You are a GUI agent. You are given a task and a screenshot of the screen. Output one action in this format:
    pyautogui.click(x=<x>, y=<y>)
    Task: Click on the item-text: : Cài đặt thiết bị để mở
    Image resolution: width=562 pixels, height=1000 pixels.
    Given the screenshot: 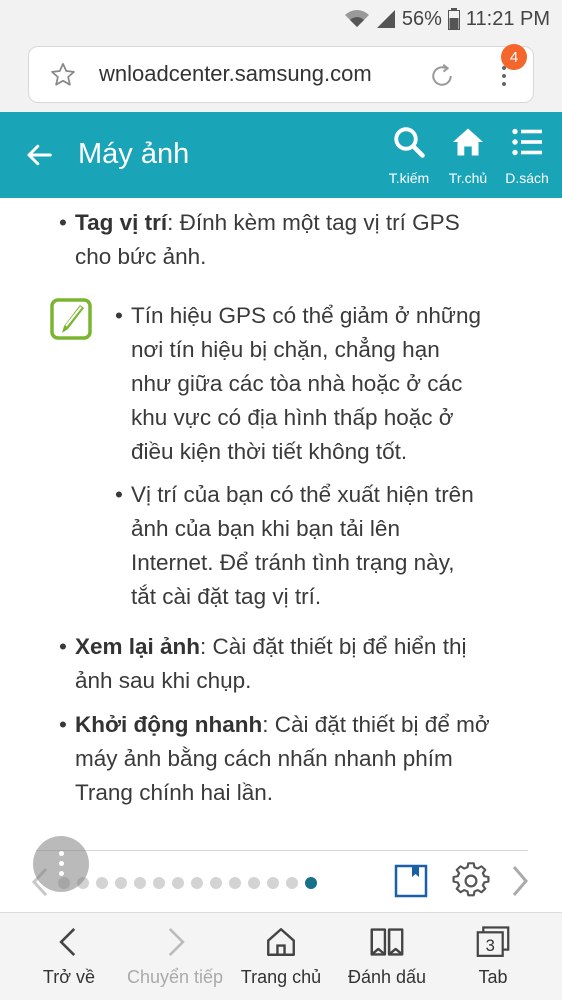 What is the action you would take?
    pyautogui.click(x=376, y=724)
    